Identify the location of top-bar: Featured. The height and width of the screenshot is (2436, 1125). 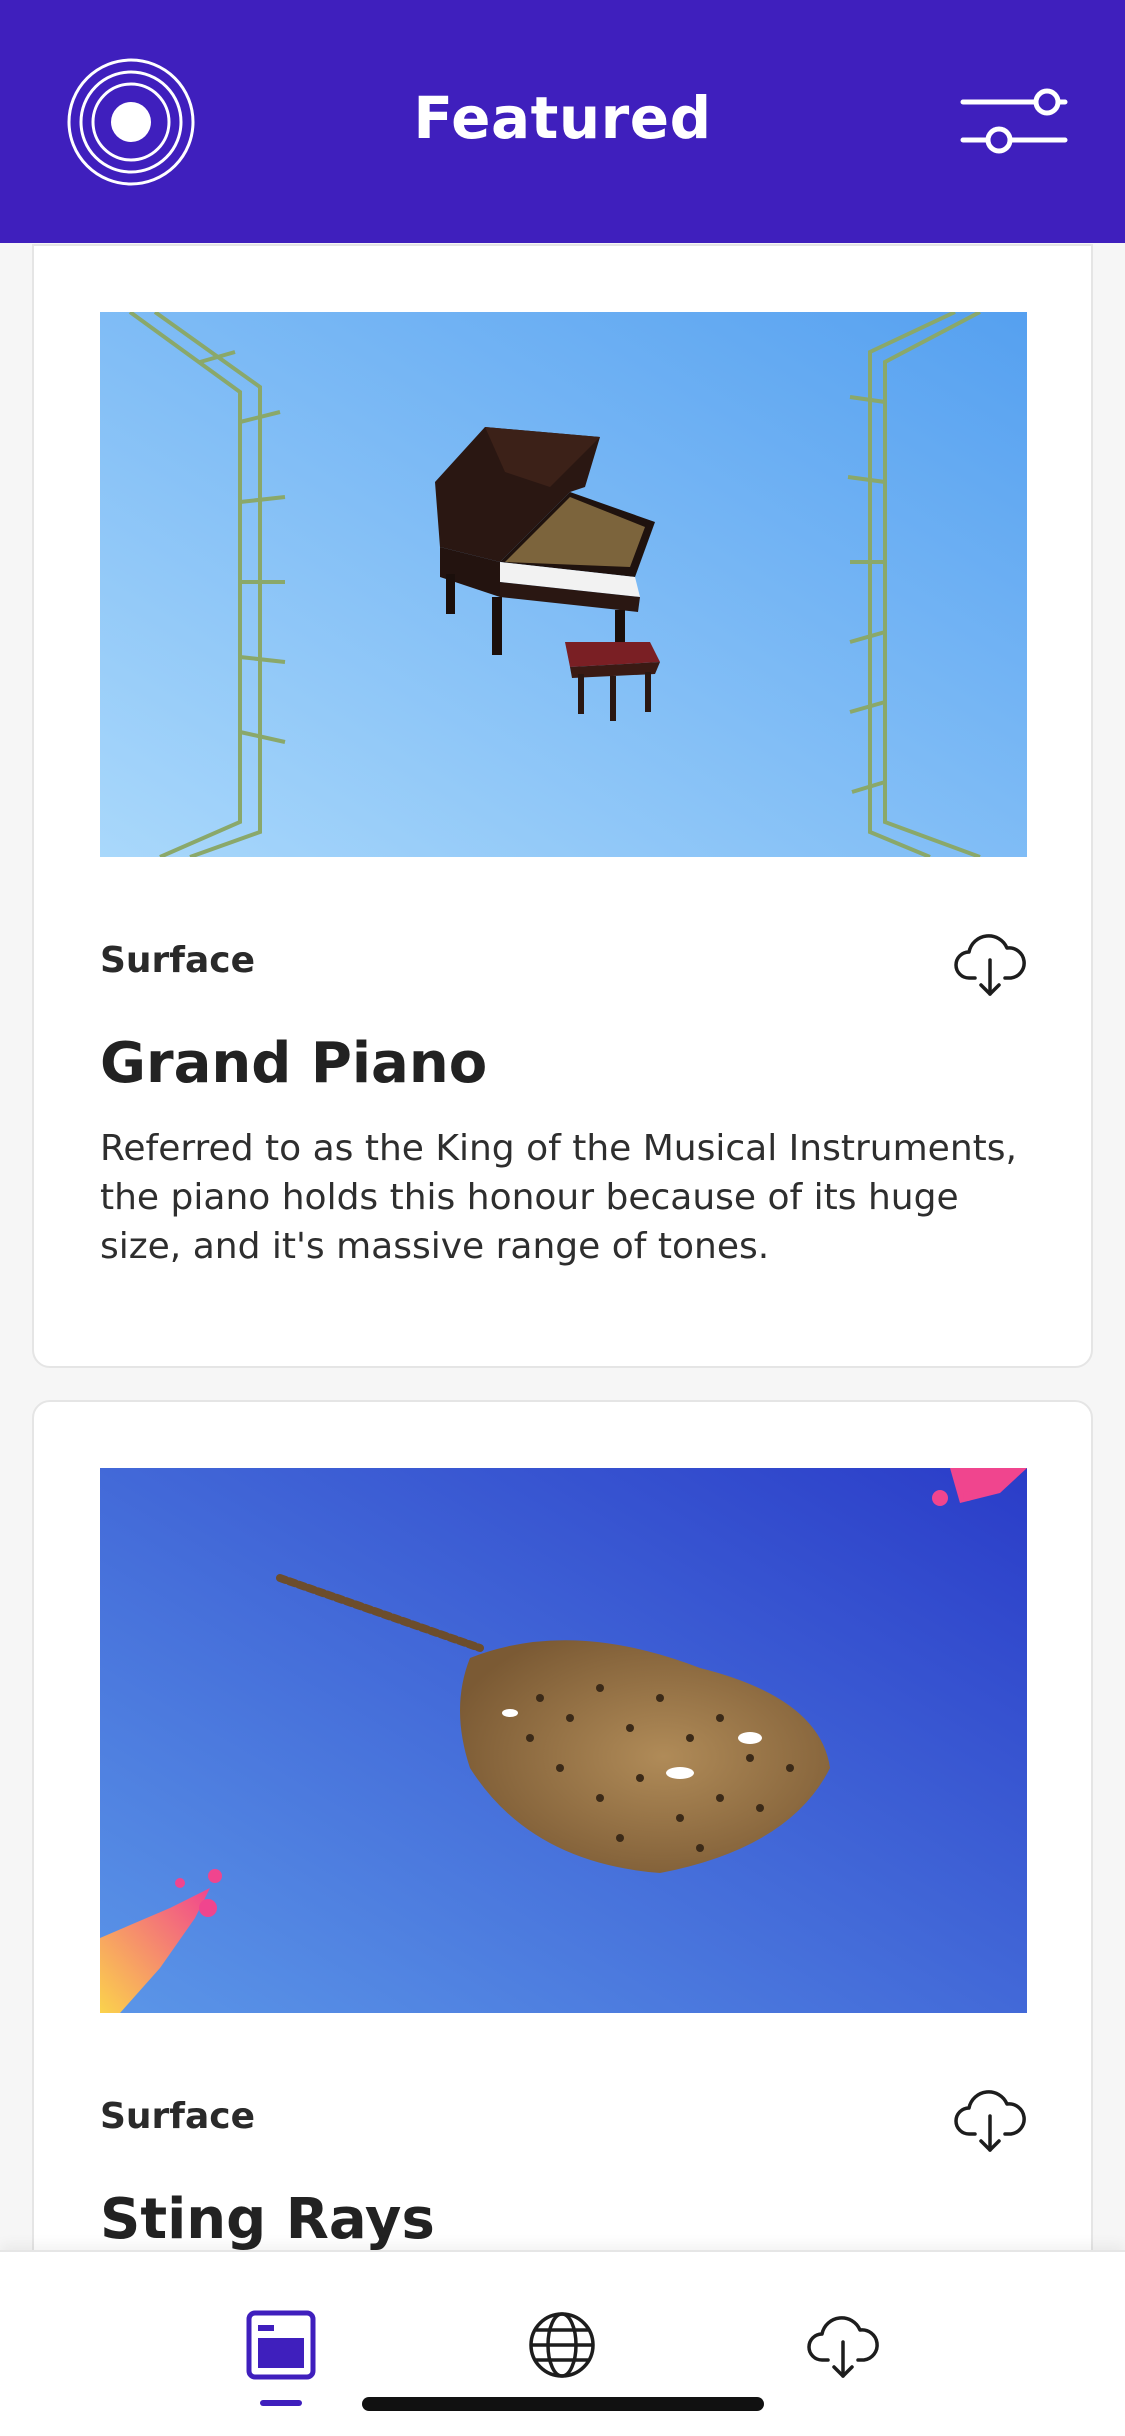
(562, 121).